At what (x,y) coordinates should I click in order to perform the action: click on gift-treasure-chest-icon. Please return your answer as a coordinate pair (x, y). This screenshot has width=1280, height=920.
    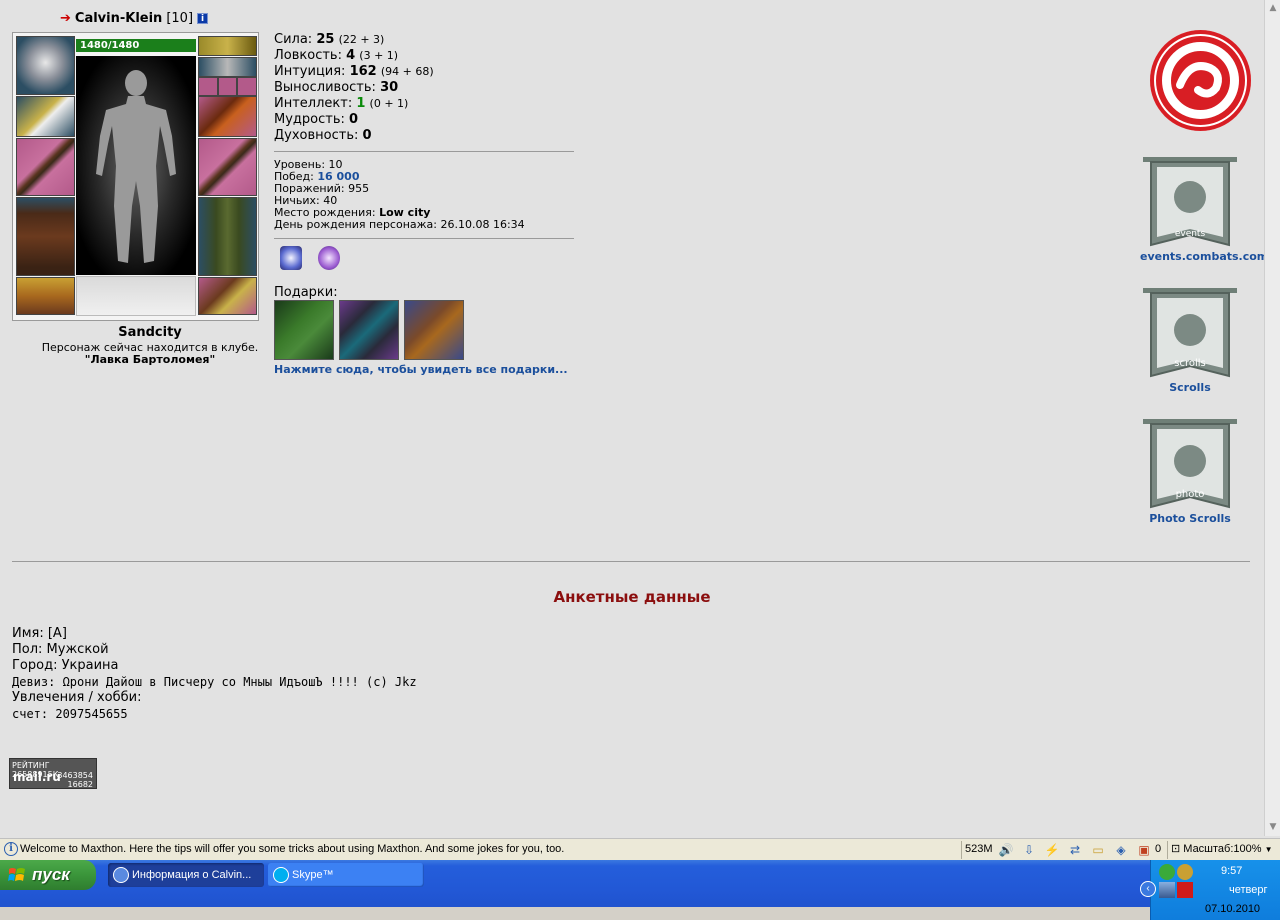
    Looking at the image, I should click on (434, 330).